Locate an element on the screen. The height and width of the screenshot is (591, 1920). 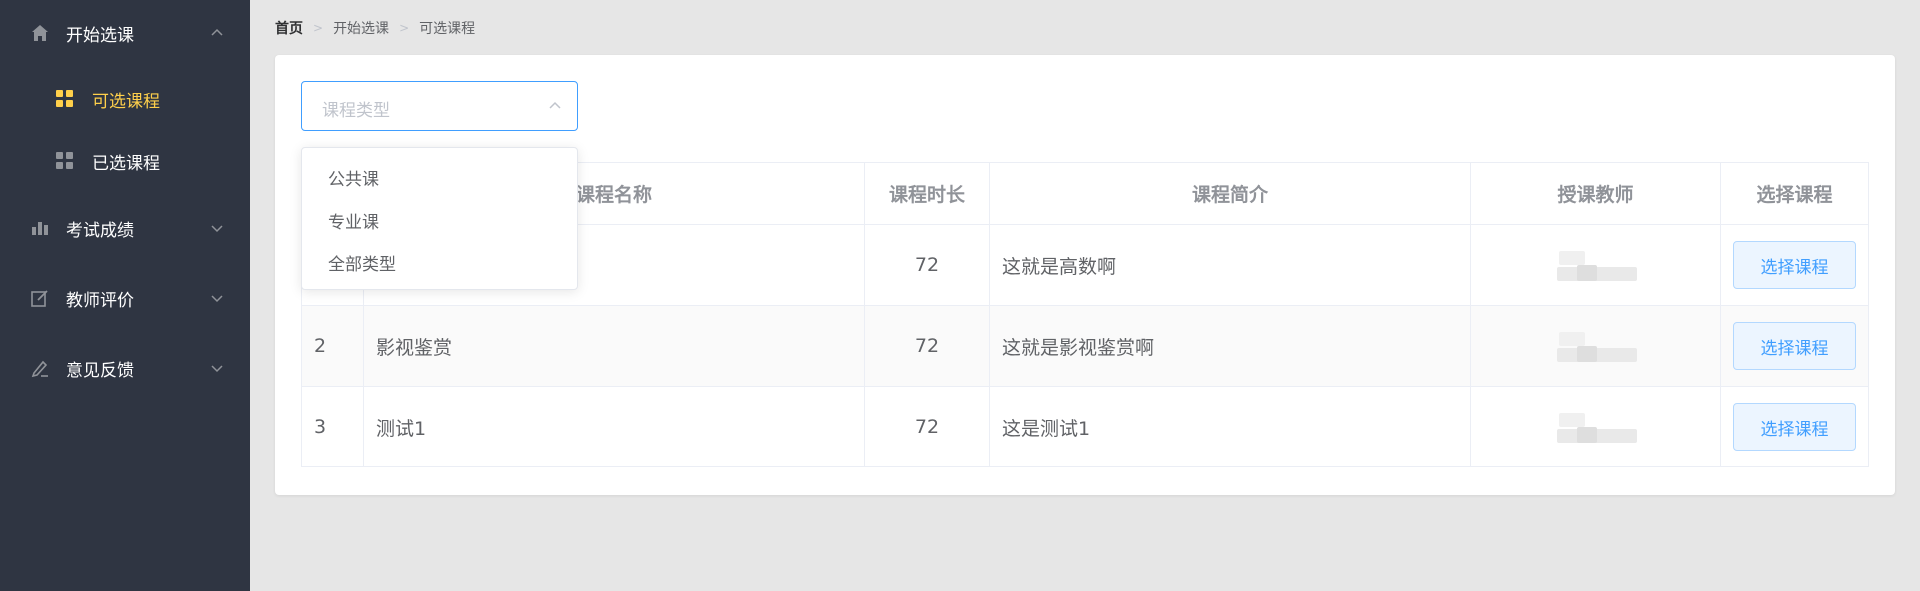
sidebar-item-selected-courses: 已选课程 is located at coordinates (125, 161).